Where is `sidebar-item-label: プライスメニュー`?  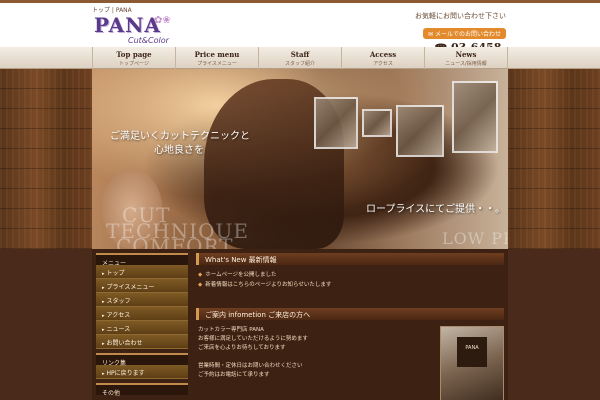 sidebar-item-label: プライスメニュー is located at coordinates (130, 287).